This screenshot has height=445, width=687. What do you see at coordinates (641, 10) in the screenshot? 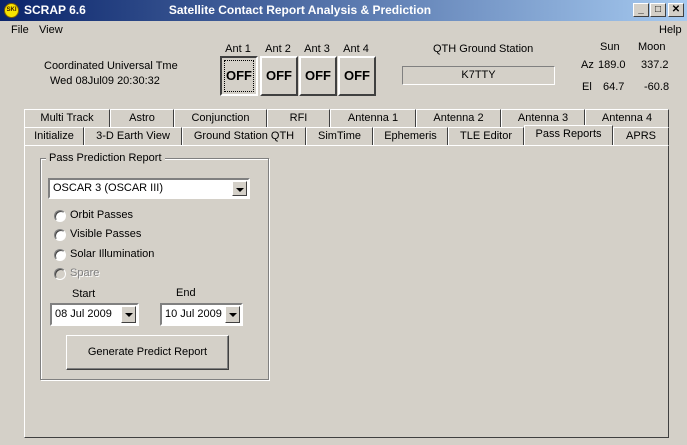
I see `minimize-button: _` at bounding box center [641, 10].